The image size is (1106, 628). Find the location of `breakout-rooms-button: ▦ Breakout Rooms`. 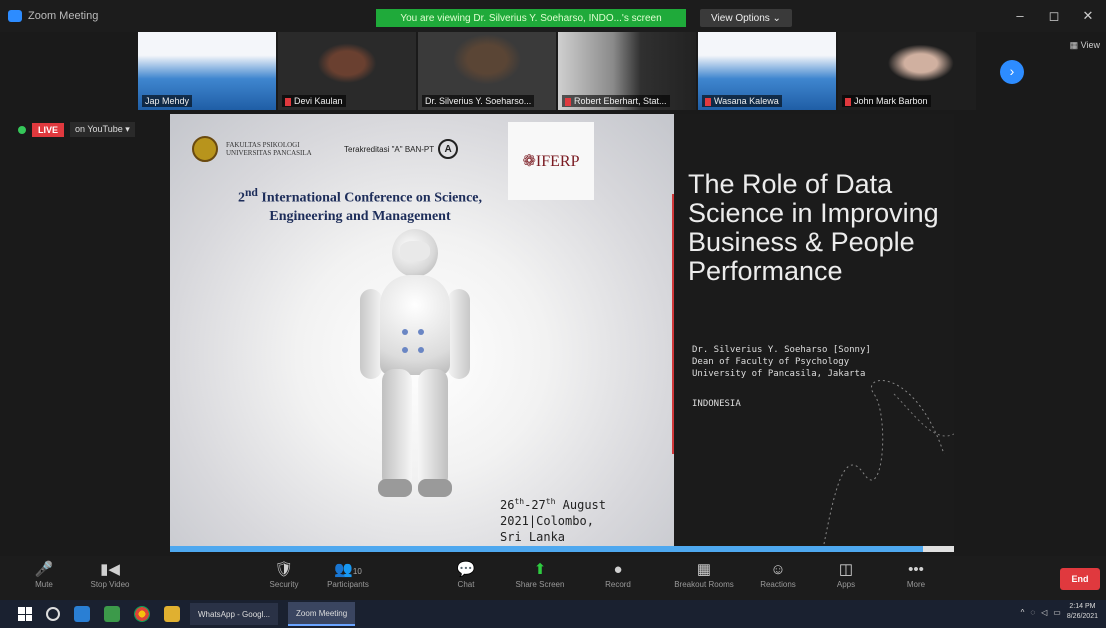

breakout-rooms-button: ▦ Breakout Rooms is located at coordinates (704, 579).